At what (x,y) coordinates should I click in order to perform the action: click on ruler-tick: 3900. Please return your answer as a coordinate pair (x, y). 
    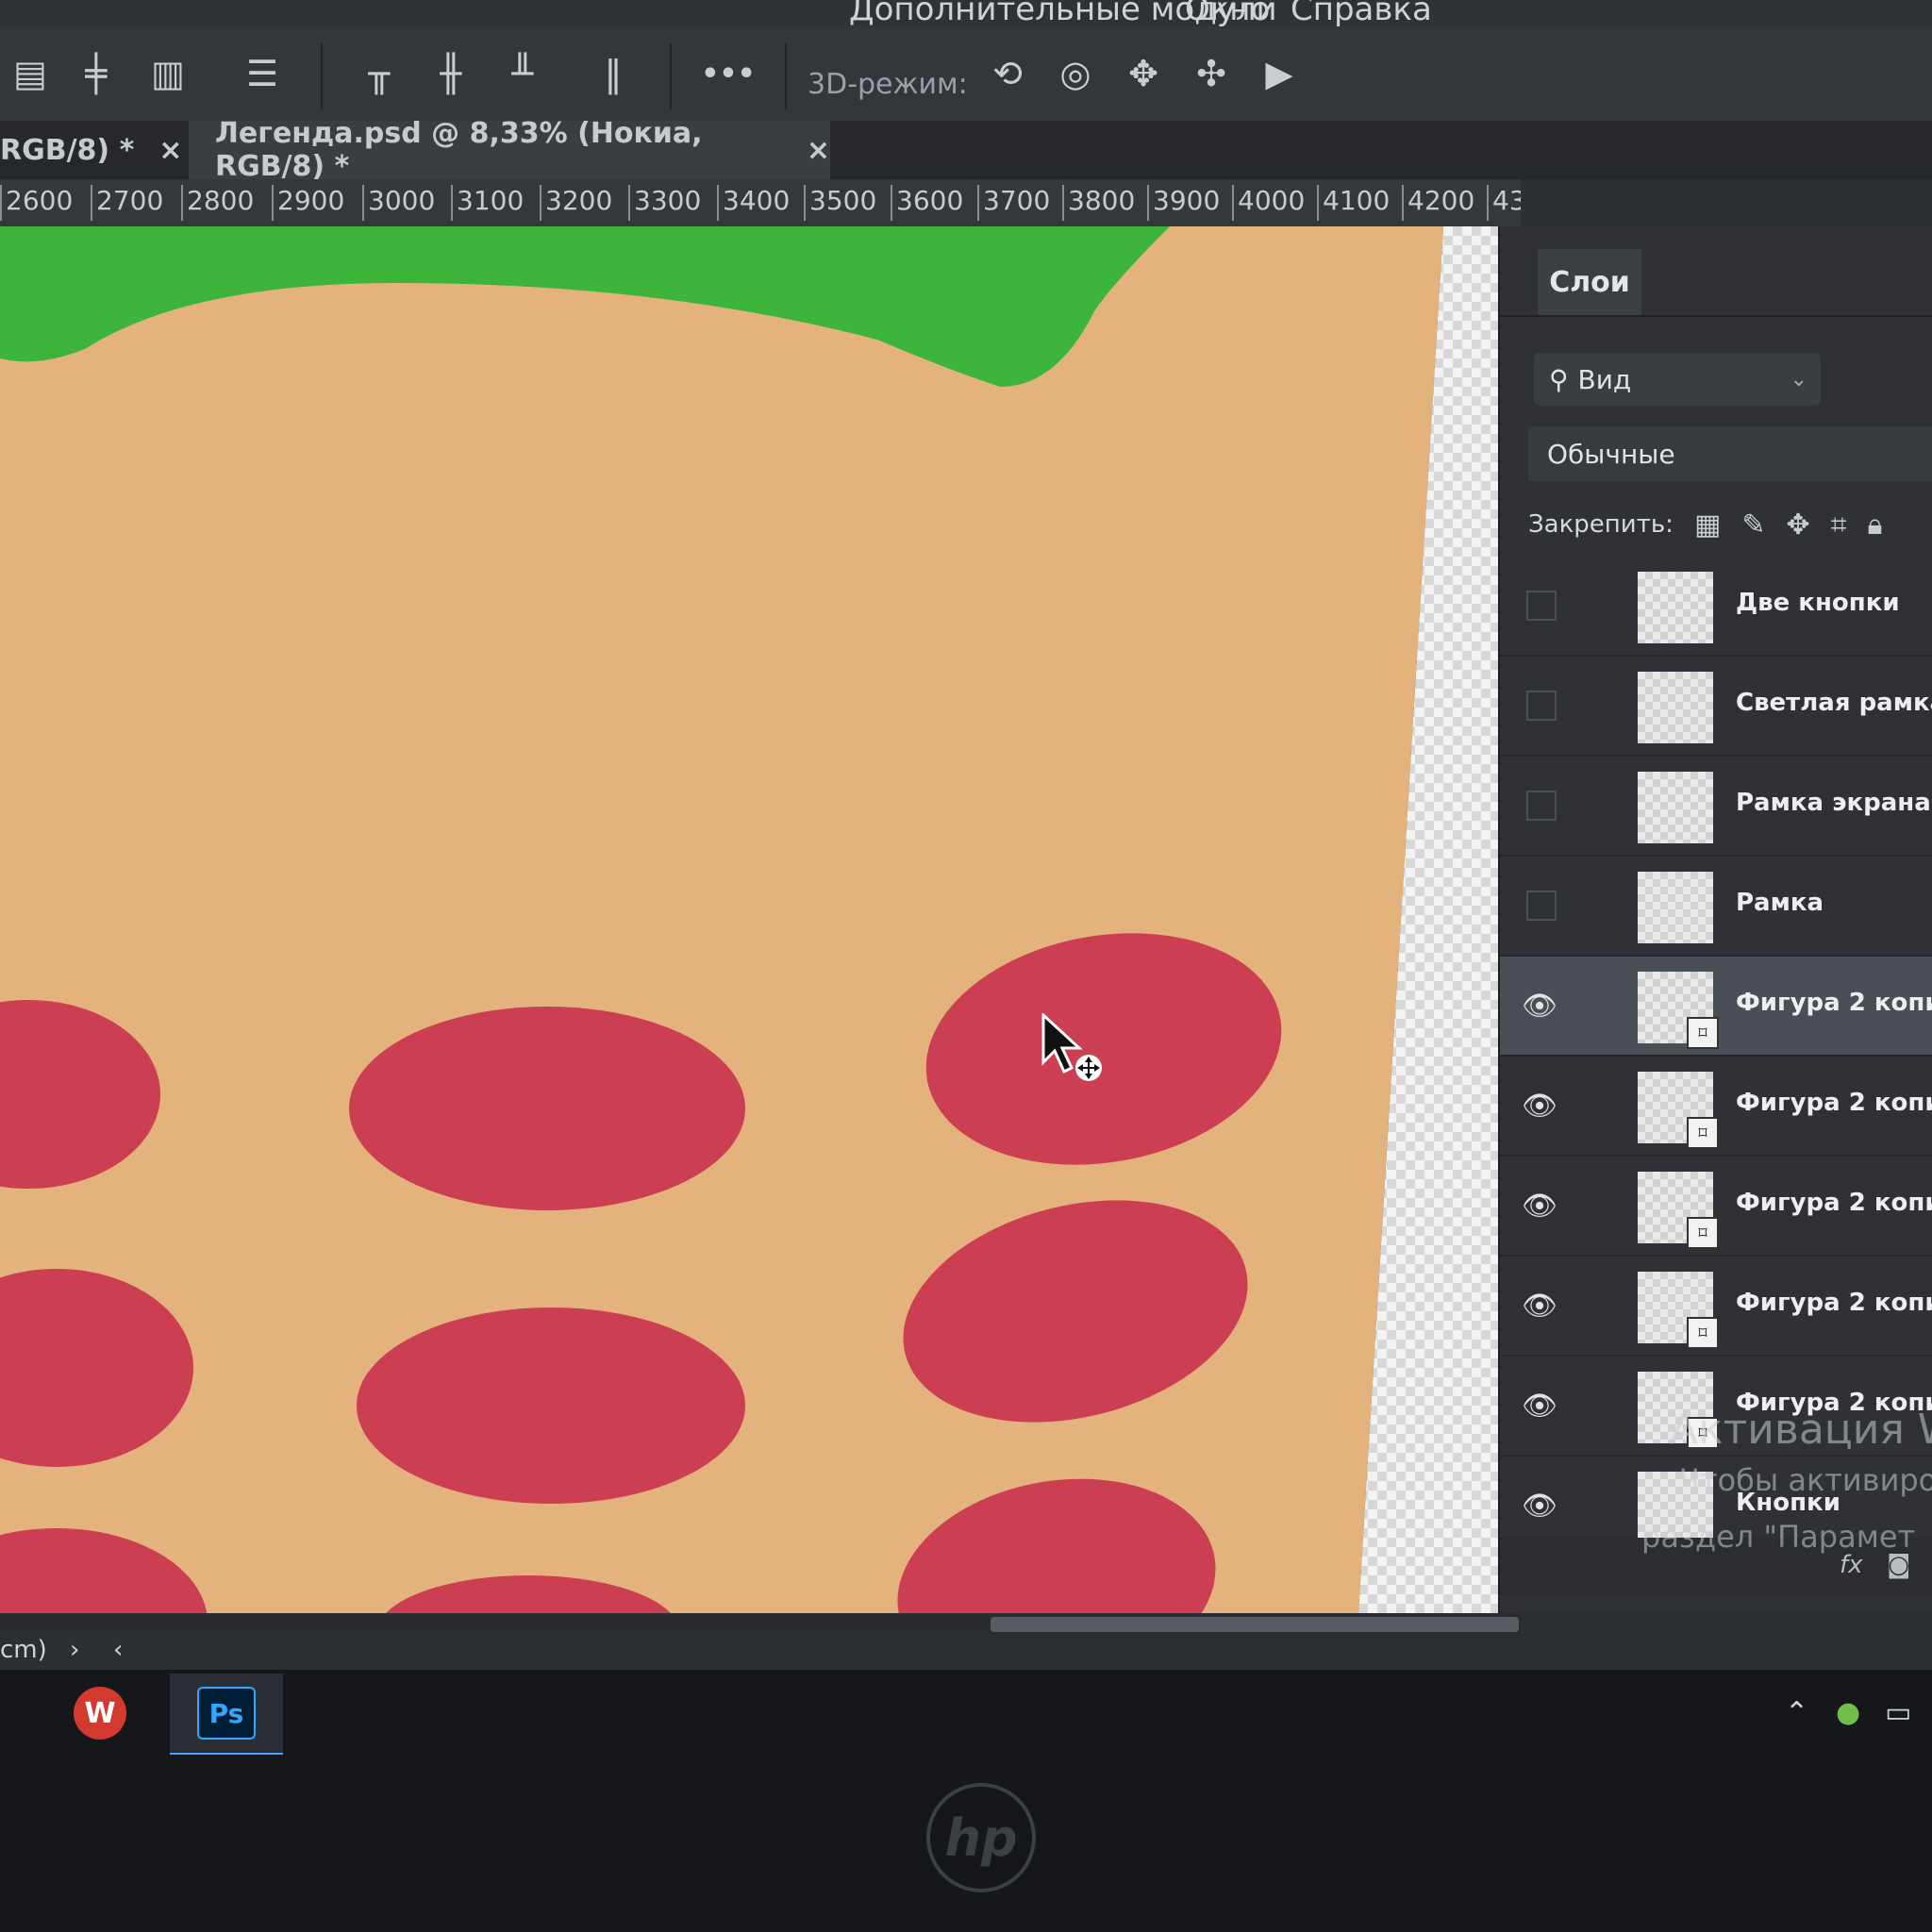
    Looking at the image, I should click on (1184, 203).